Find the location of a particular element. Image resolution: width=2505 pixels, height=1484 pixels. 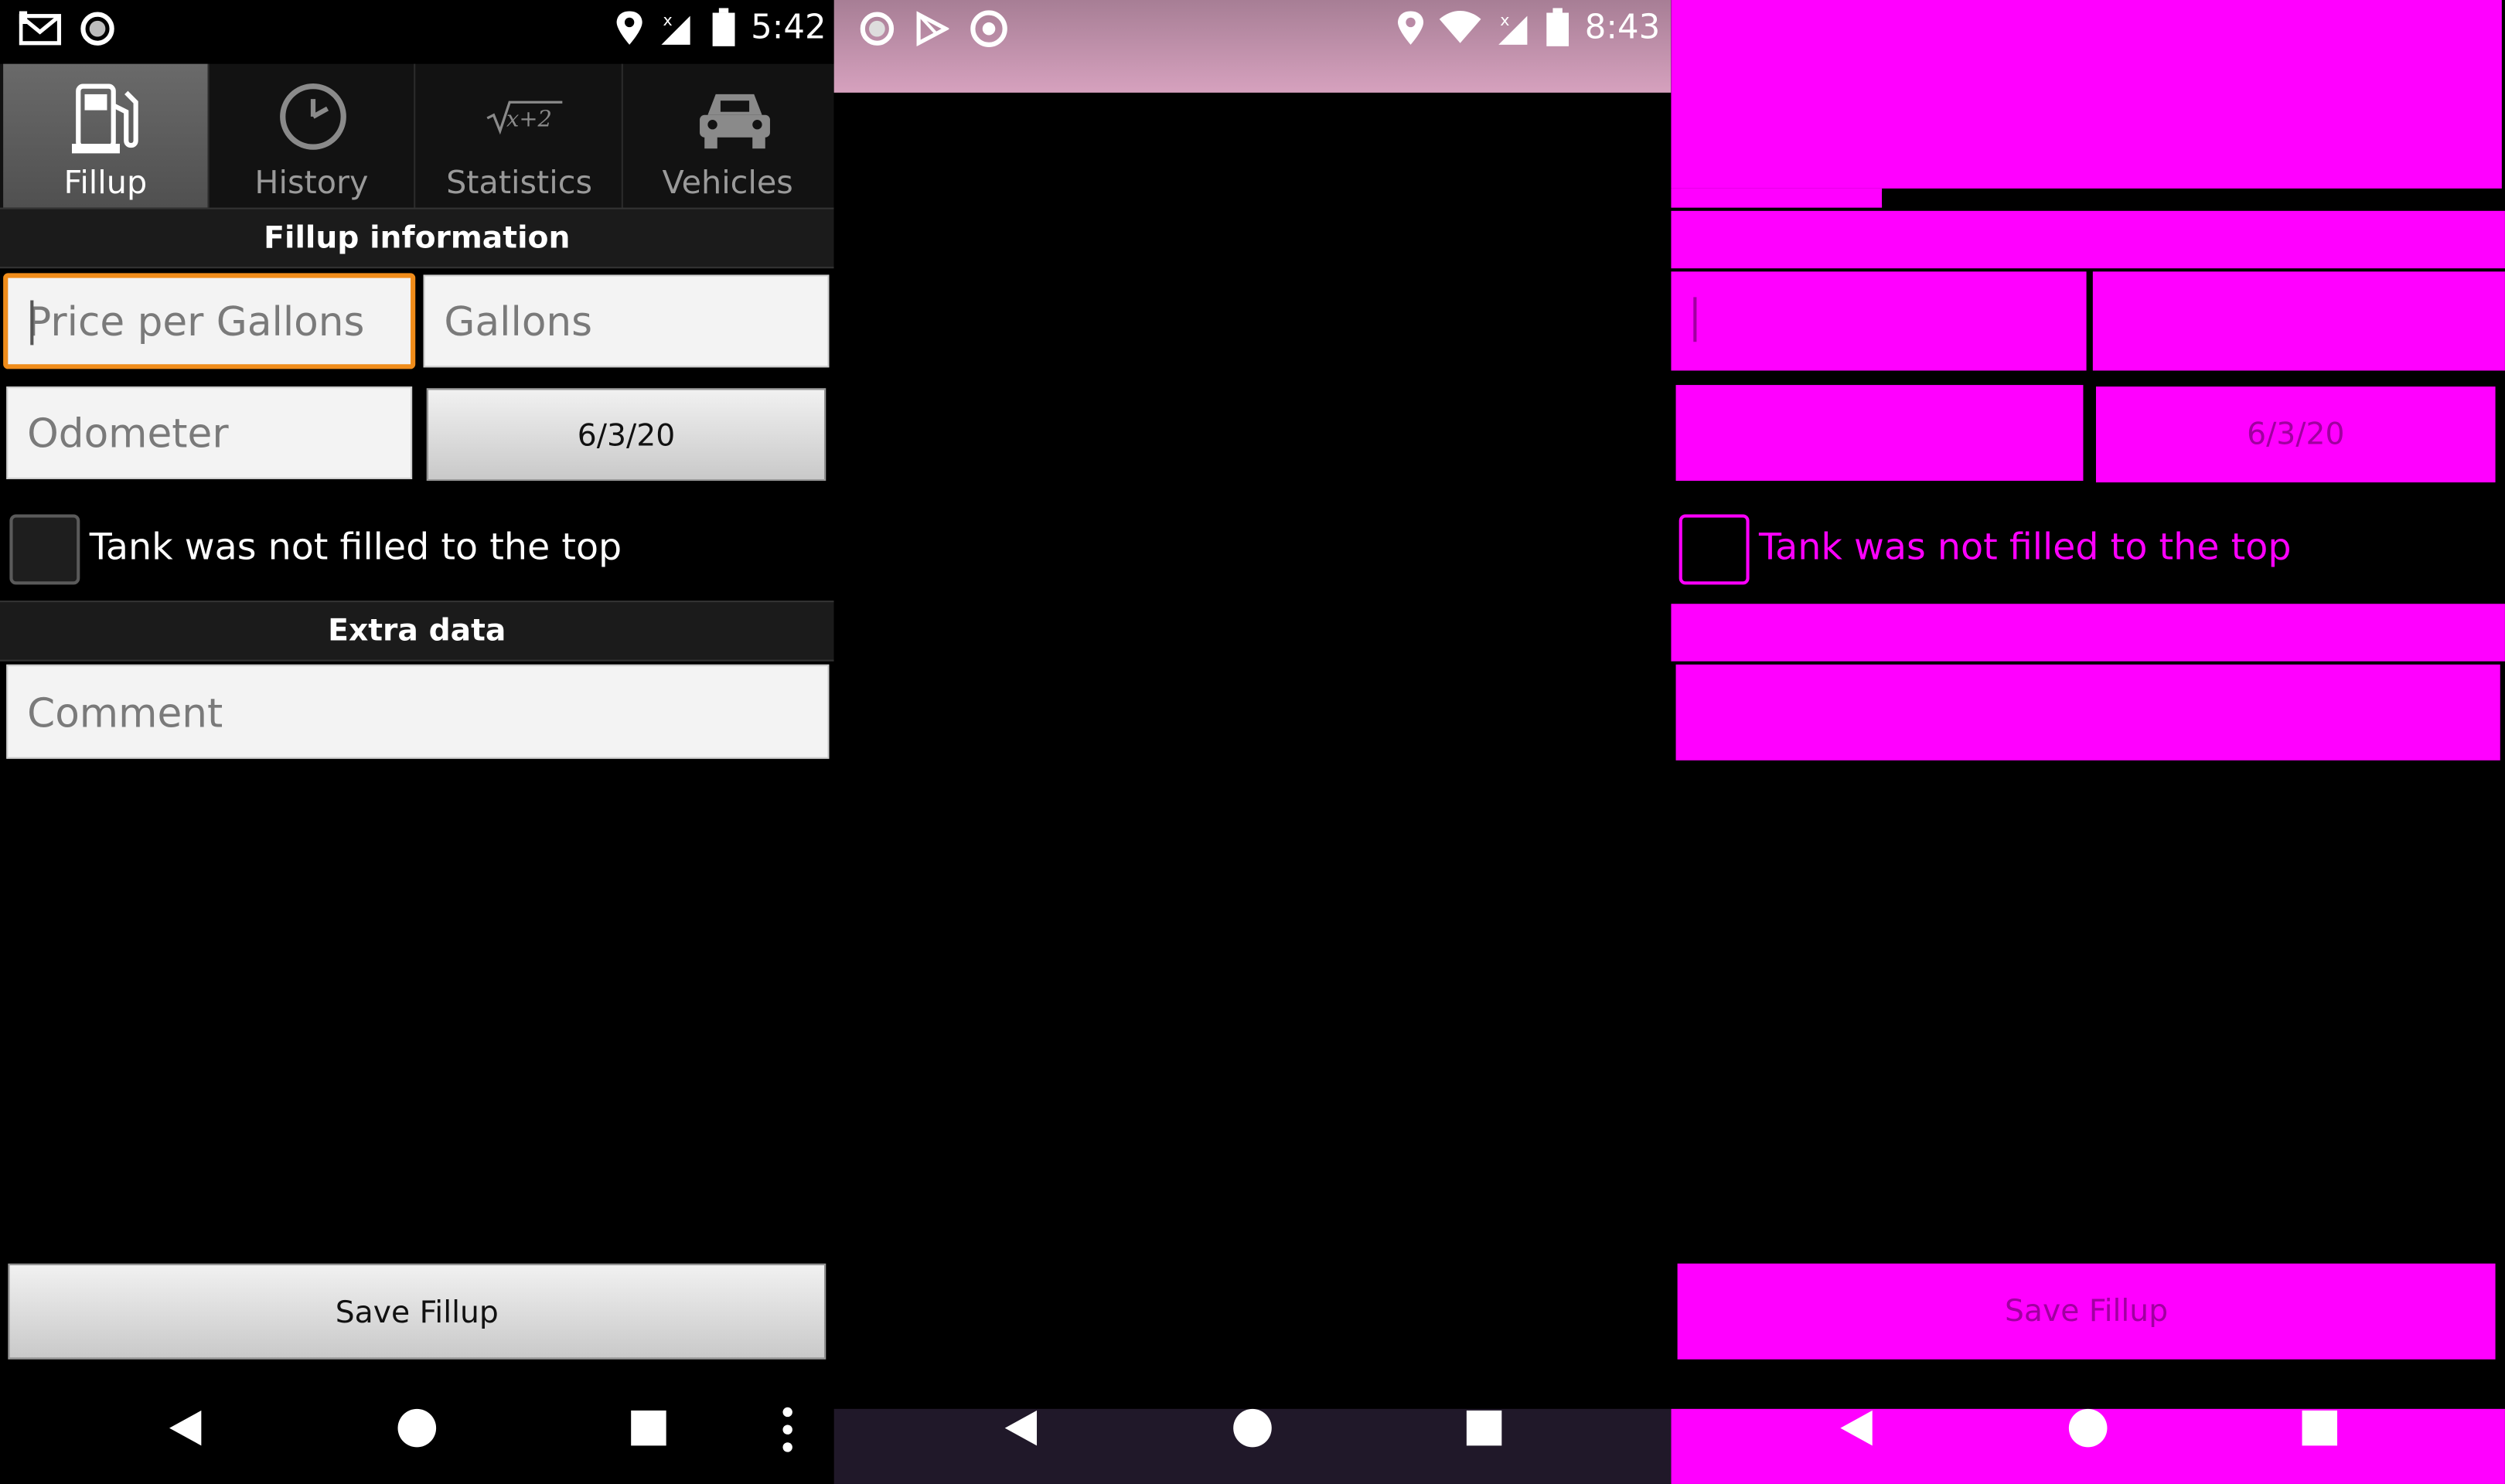

comment-input: Comment is located at coordinates (418, 711).